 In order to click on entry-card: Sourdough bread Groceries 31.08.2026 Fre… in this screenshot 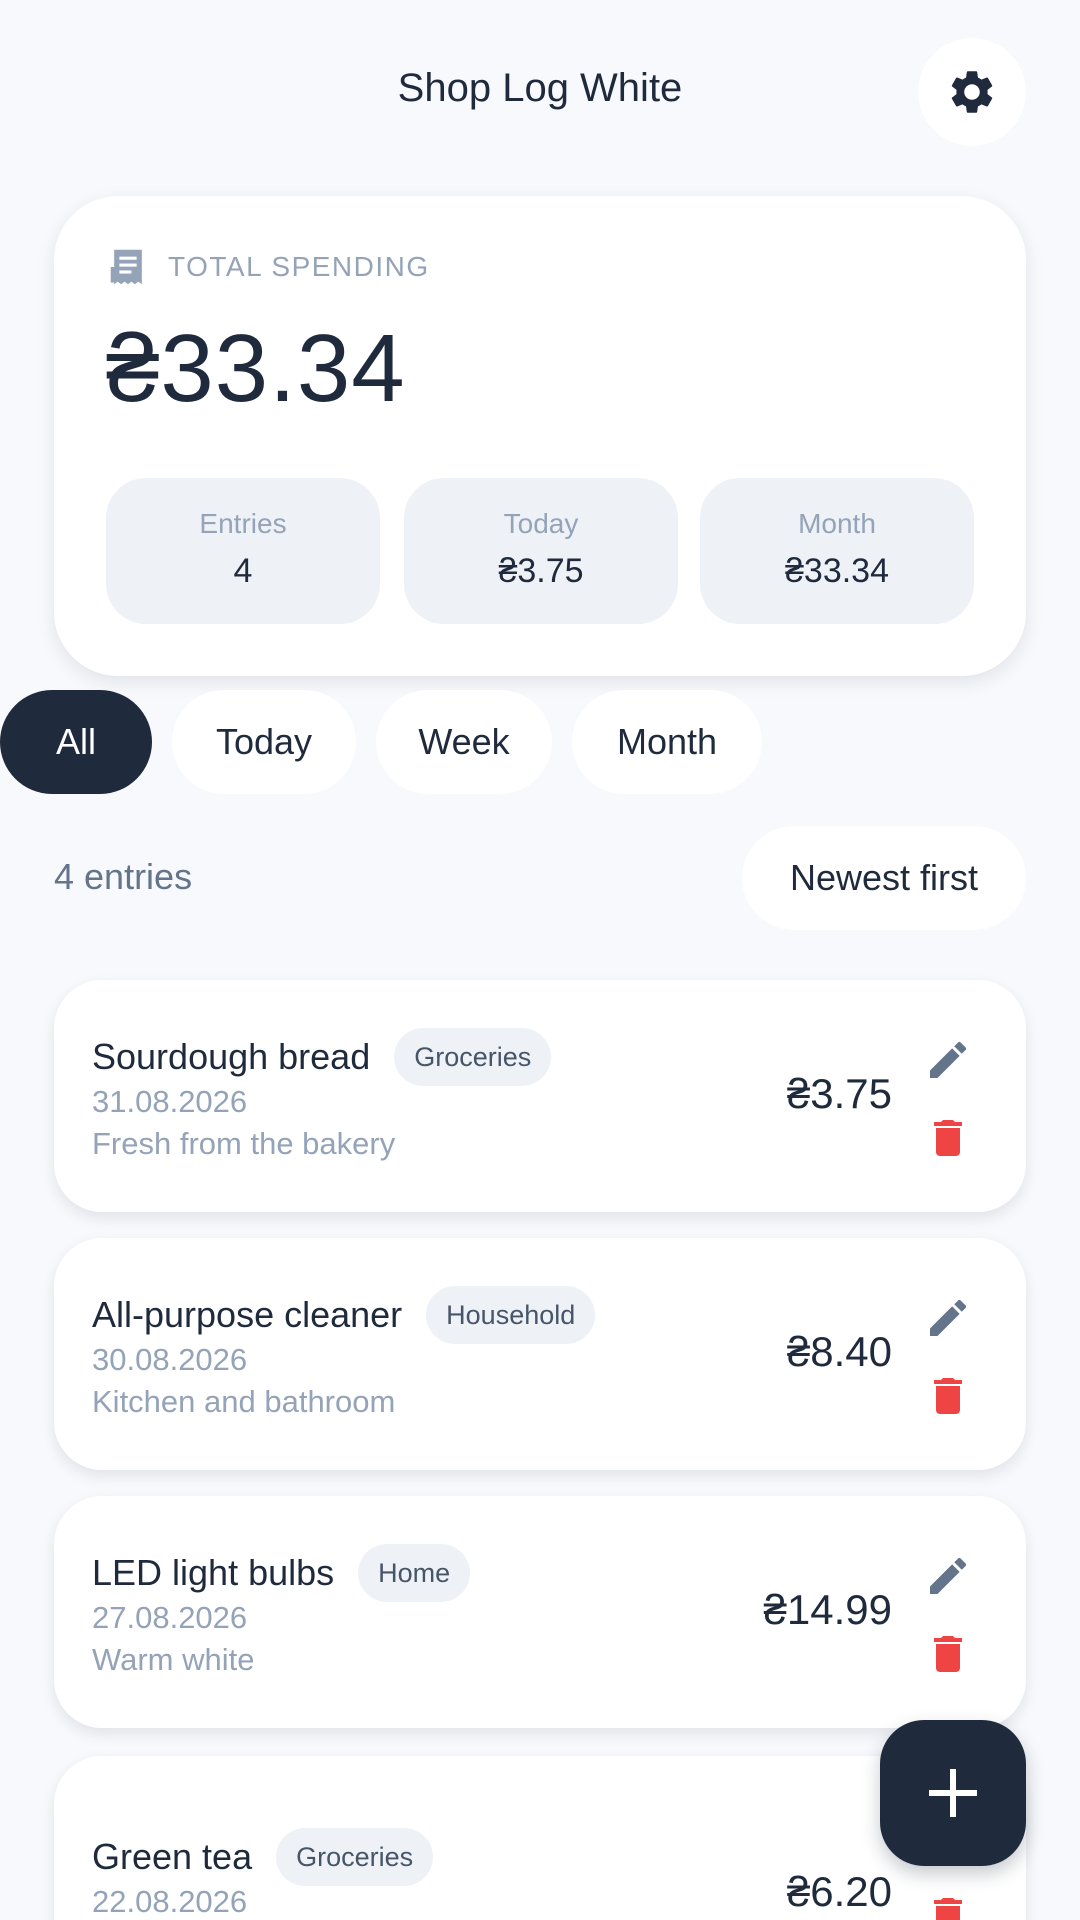, I will do `click(540, 1096)`.